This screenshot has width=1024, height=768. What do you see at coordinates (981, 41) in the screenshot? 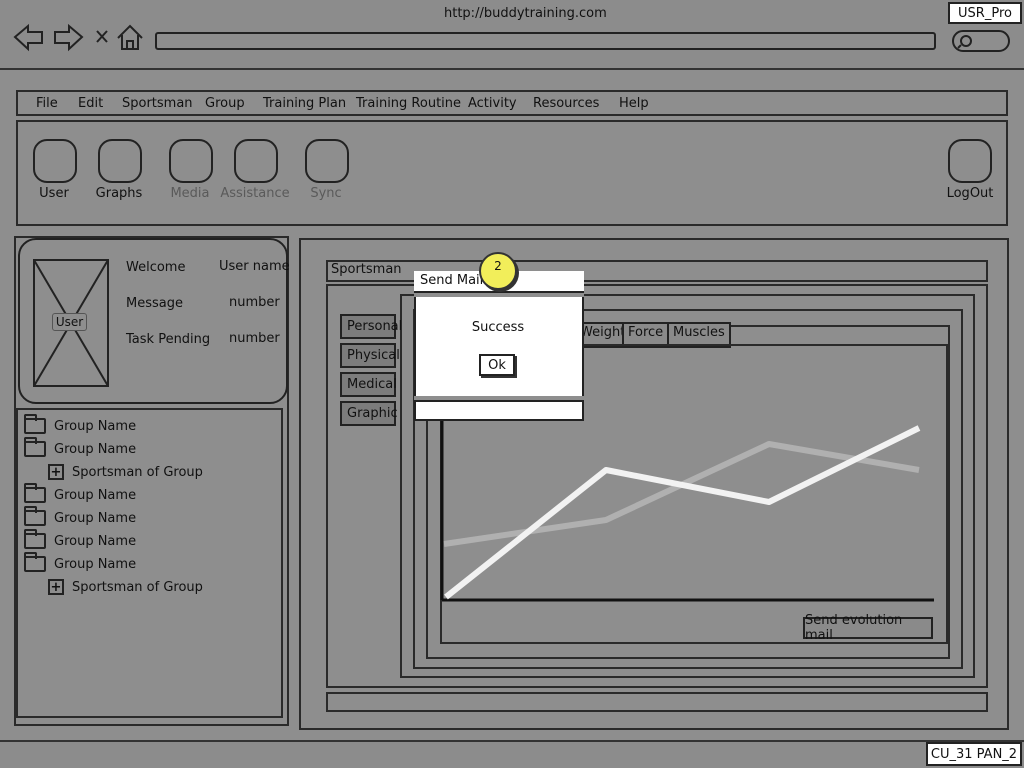
I see `search-box` at bounding box center [981, 41].